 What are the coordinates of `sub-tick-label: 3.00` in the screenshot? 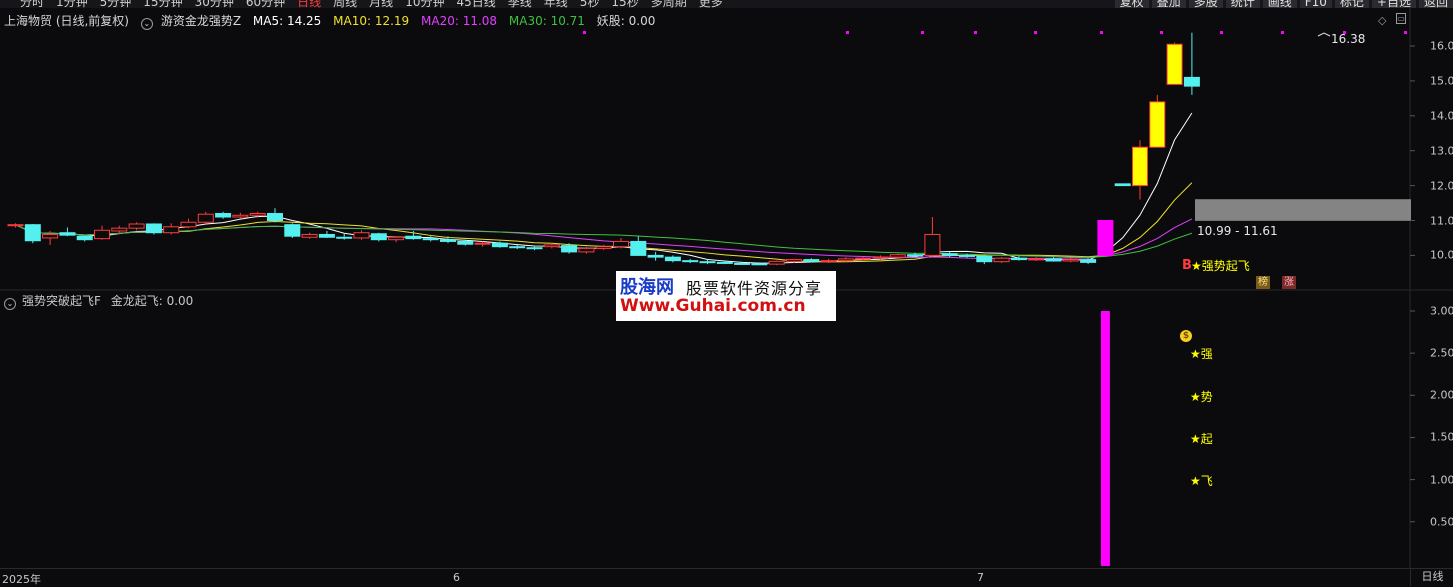 It's located at (1441, 311).